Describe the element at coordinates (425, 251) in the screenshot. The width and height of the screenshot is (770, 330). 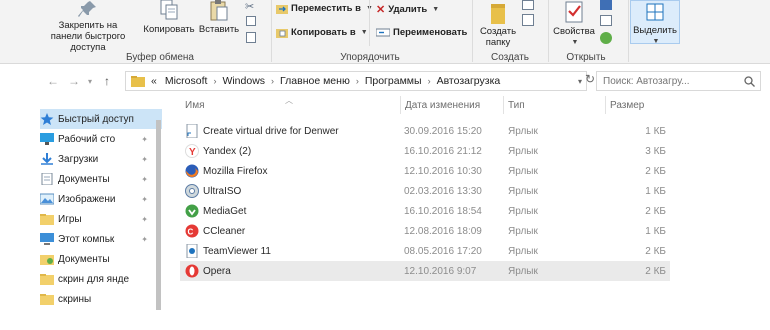
I see `file-row: TeamViewer 11 08.05.2016 17:20 Ярлык 2 КБ` at that location.